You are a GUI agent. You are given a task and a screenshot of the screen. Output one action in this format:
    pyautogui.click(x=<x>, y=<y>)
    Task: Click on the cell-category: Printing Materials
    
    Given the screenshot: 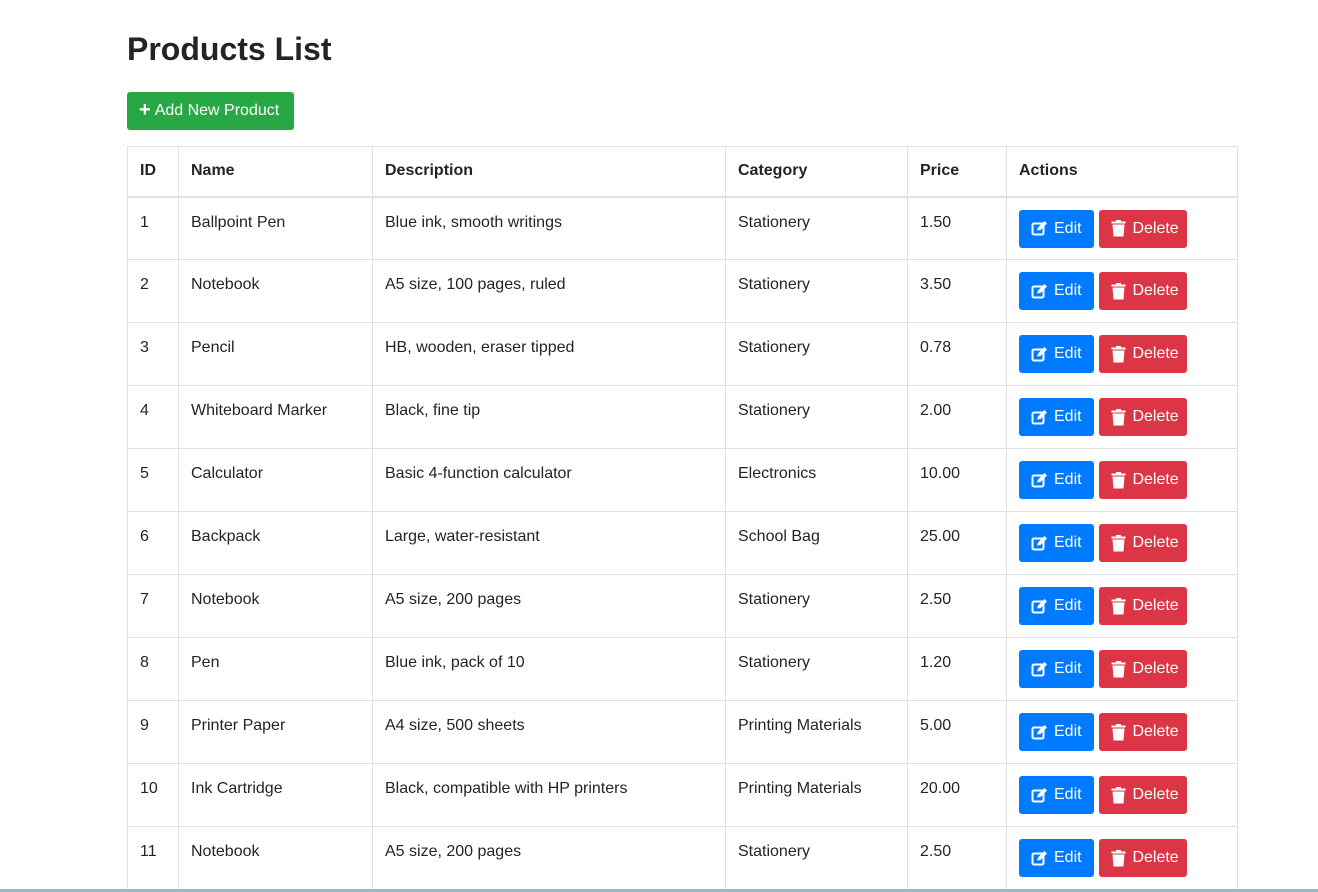 What is the action you would take?
    pyautogui.click(x=816, y=795)
    